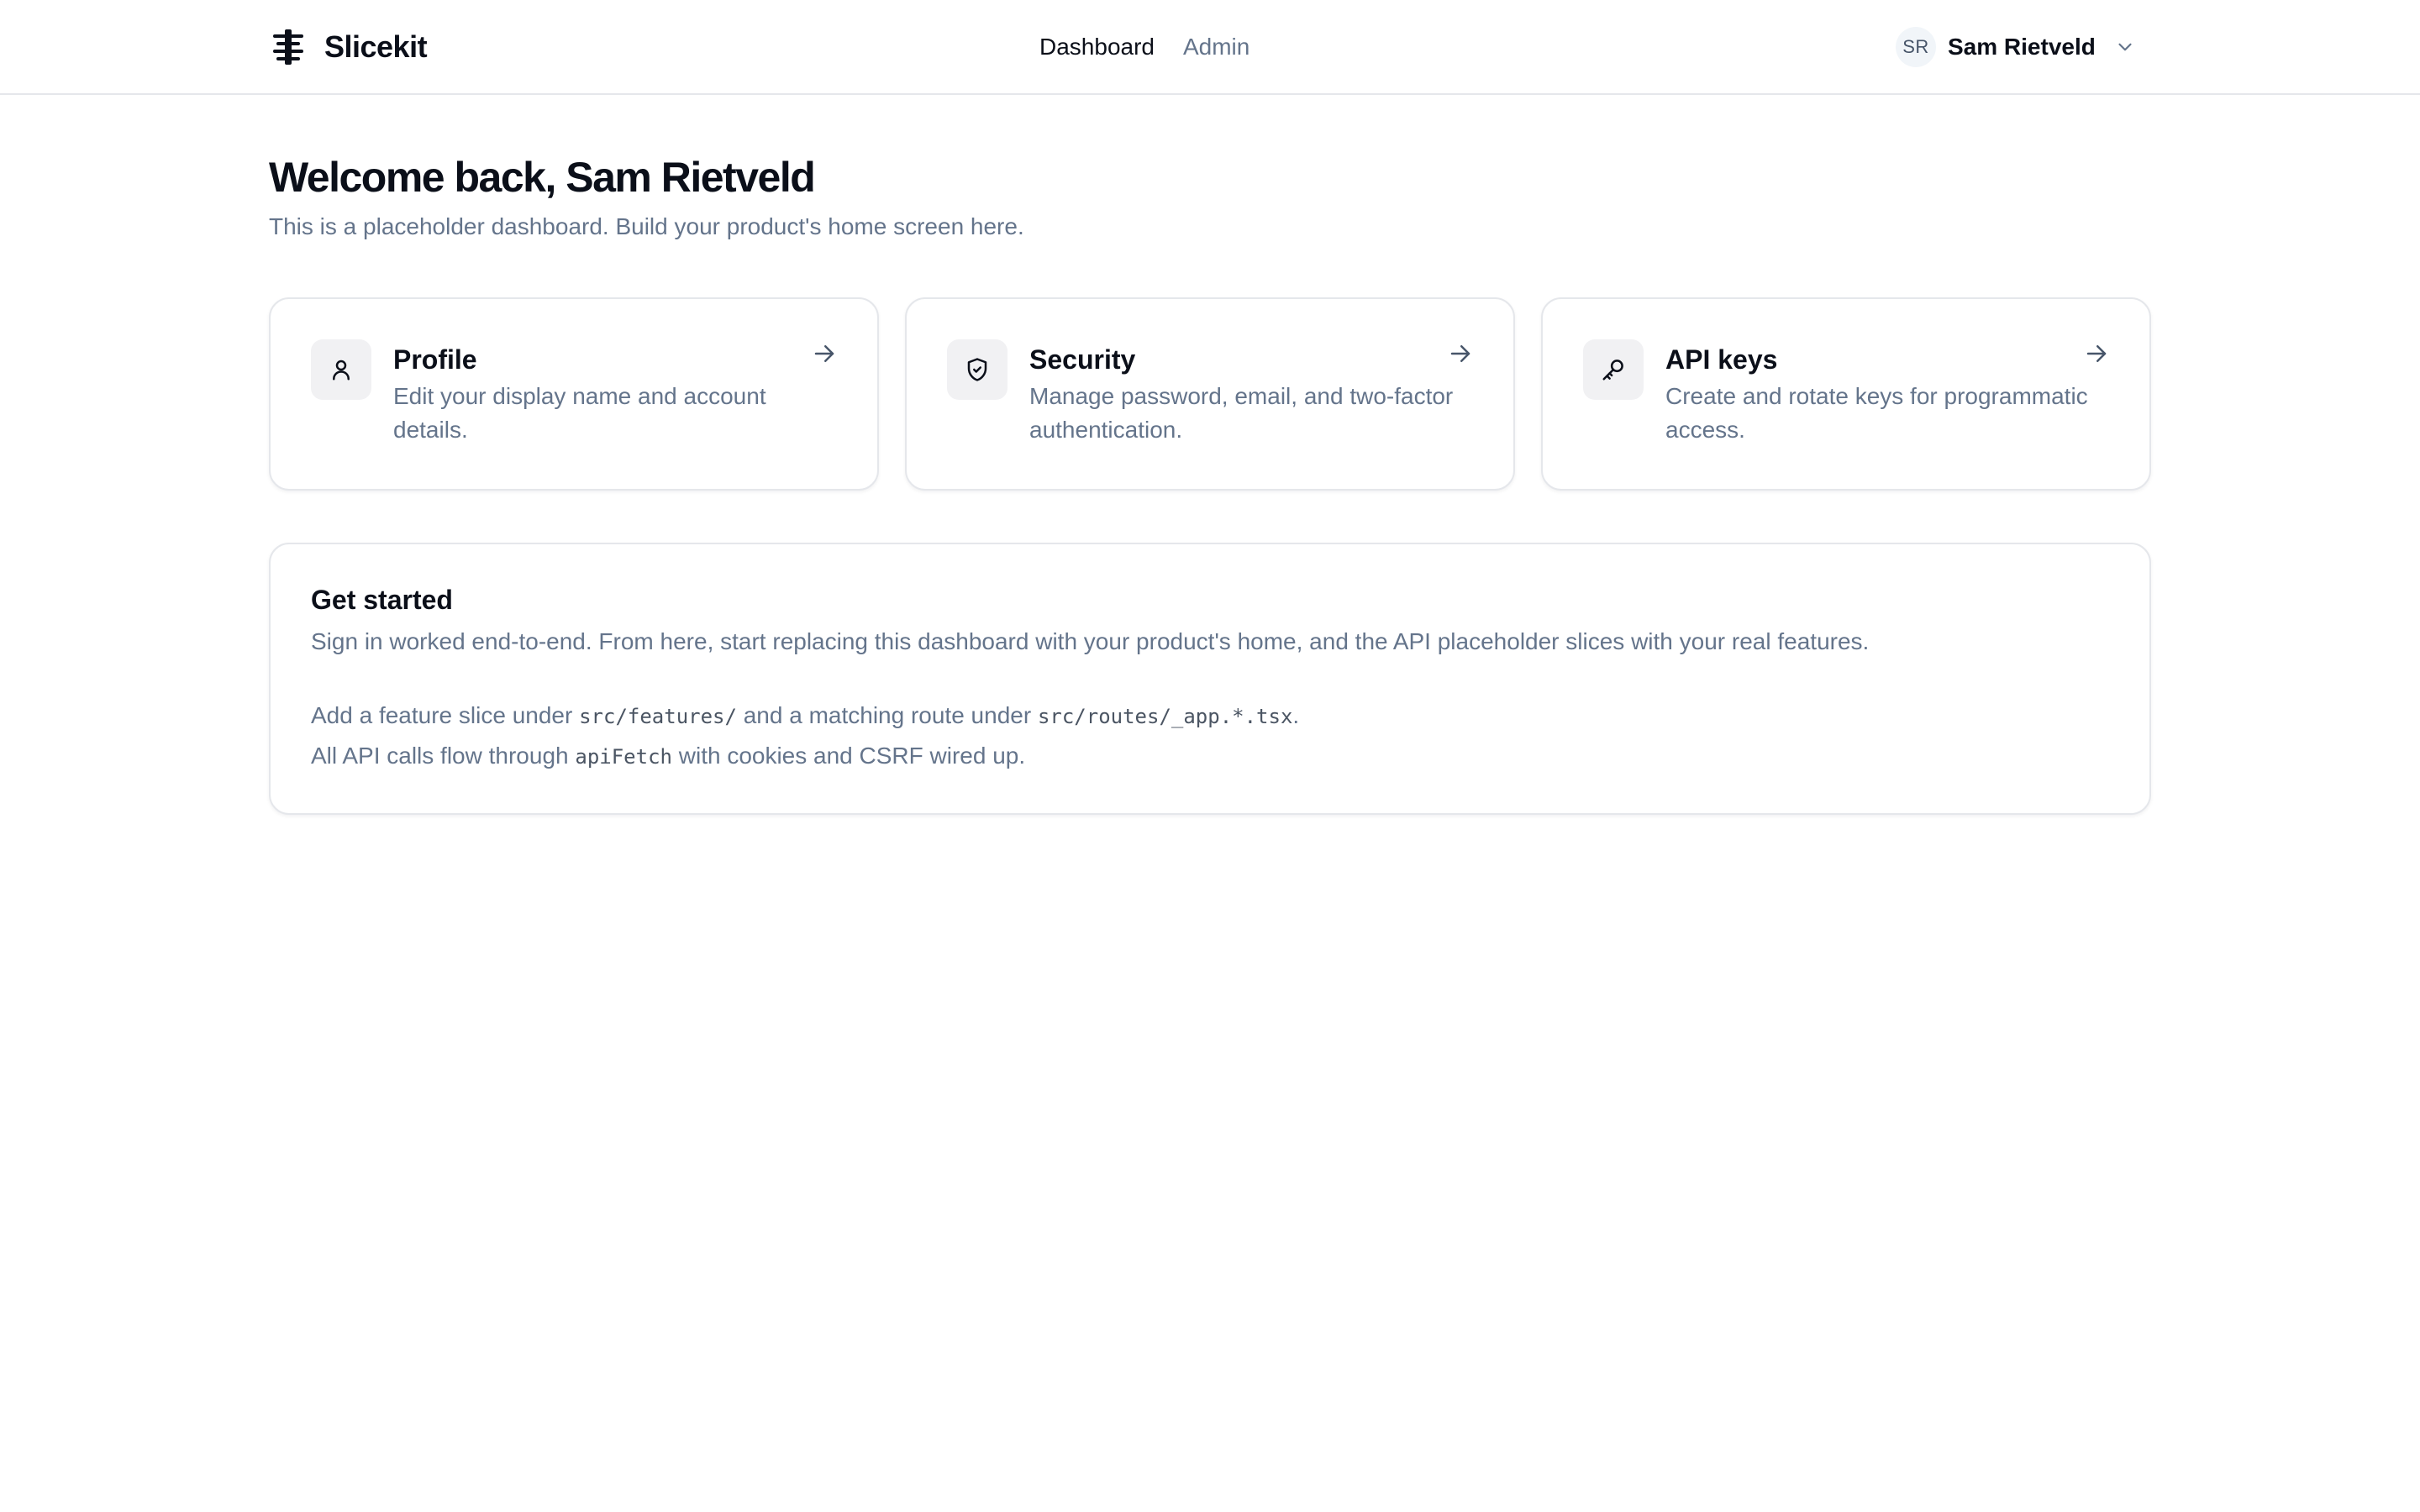 The width and height of the screenshot is (2420, 1512). Describe the element at coordinates (623, 757) in the screenshot. I see `code-apifetch: apiFetch` at that location.